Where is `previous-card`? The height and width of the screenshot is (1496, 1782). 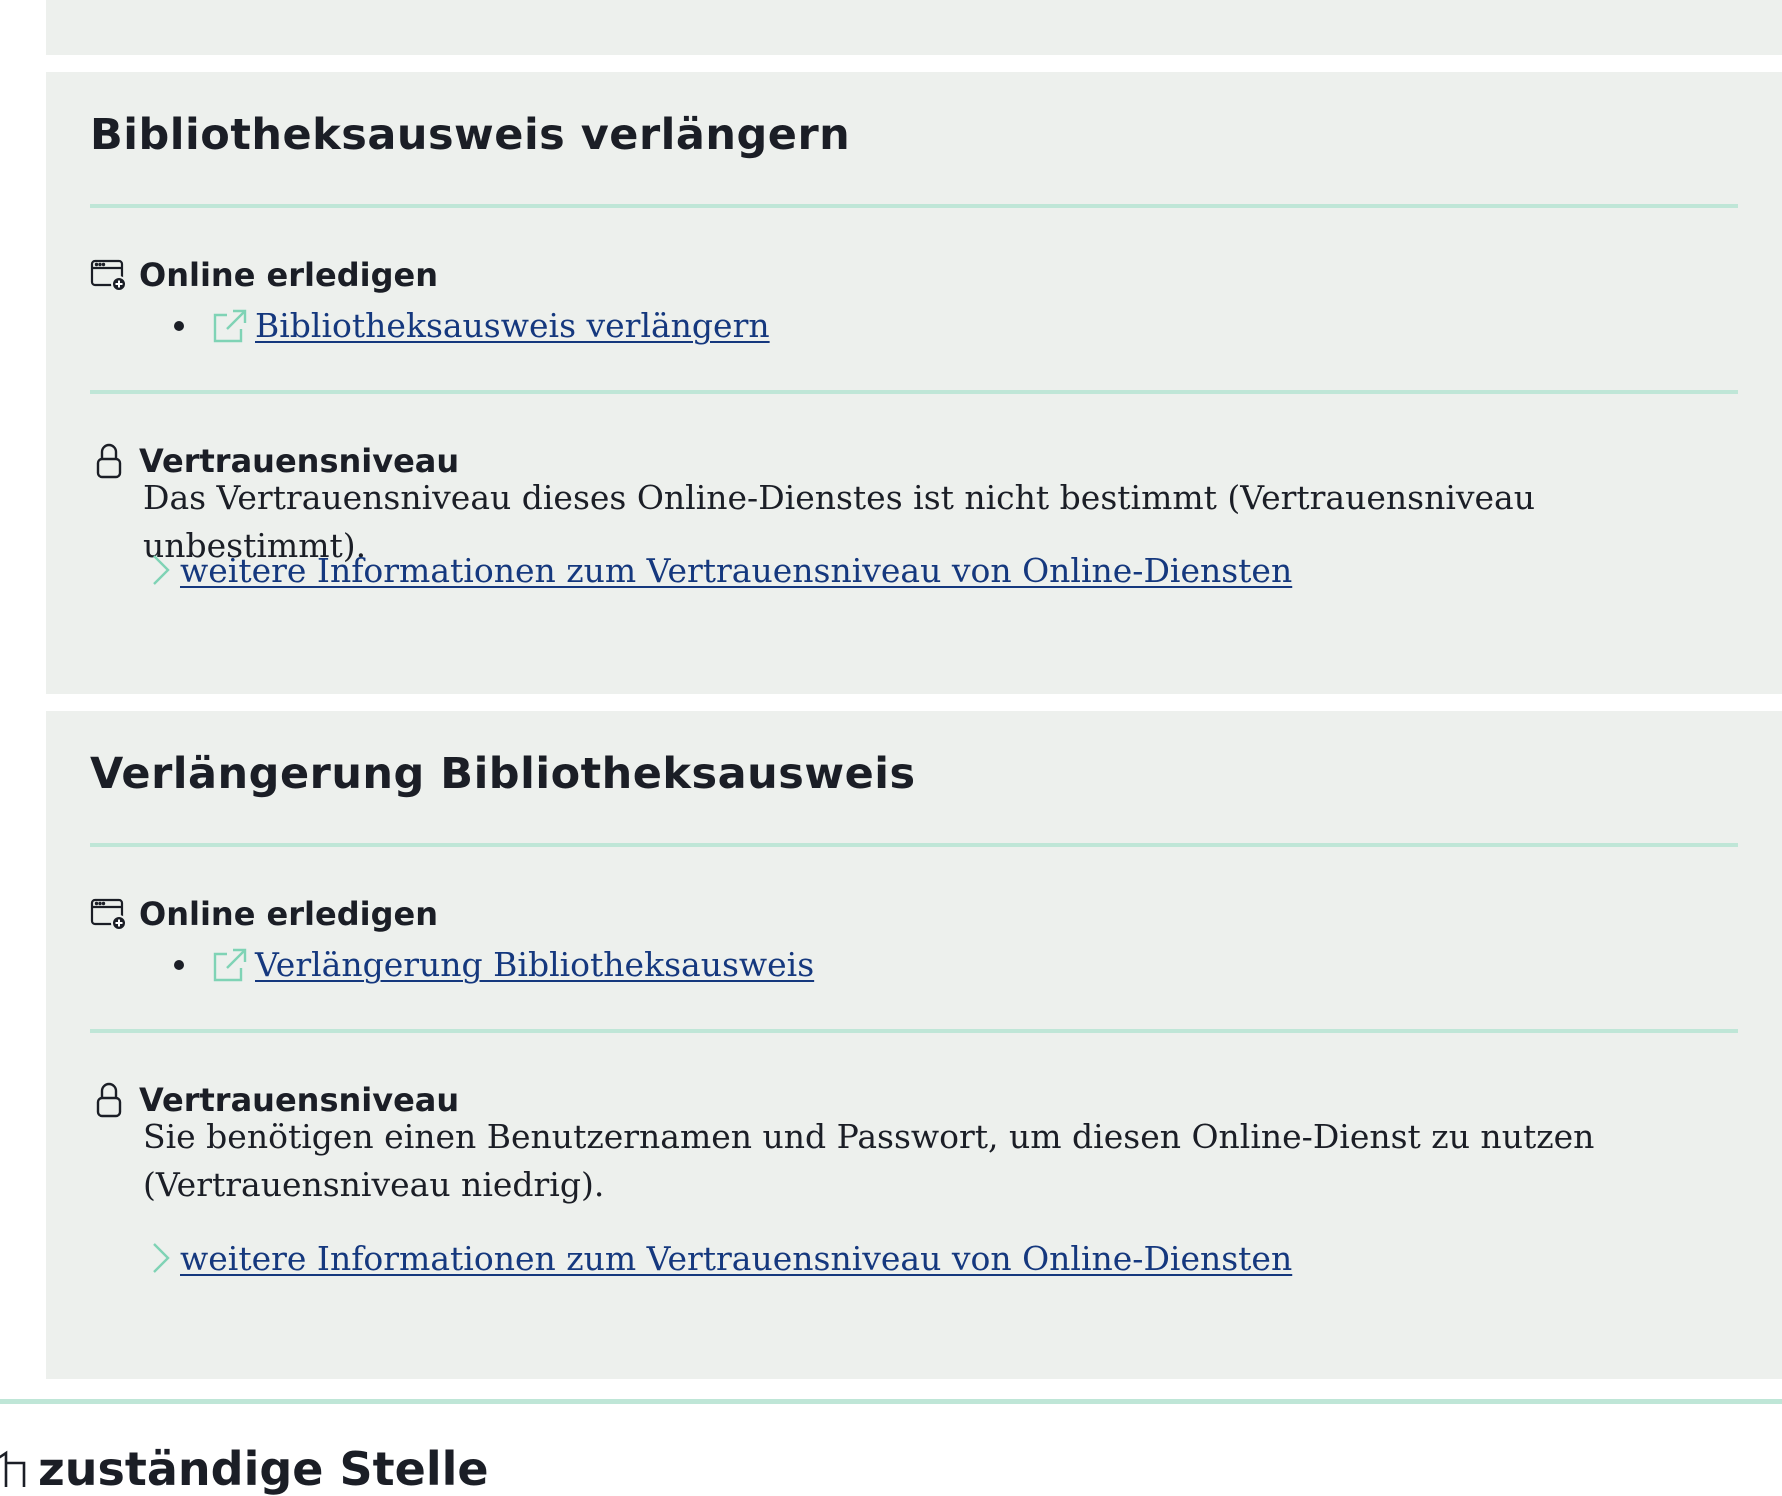
previous-card is located at coordinates (914, 27).